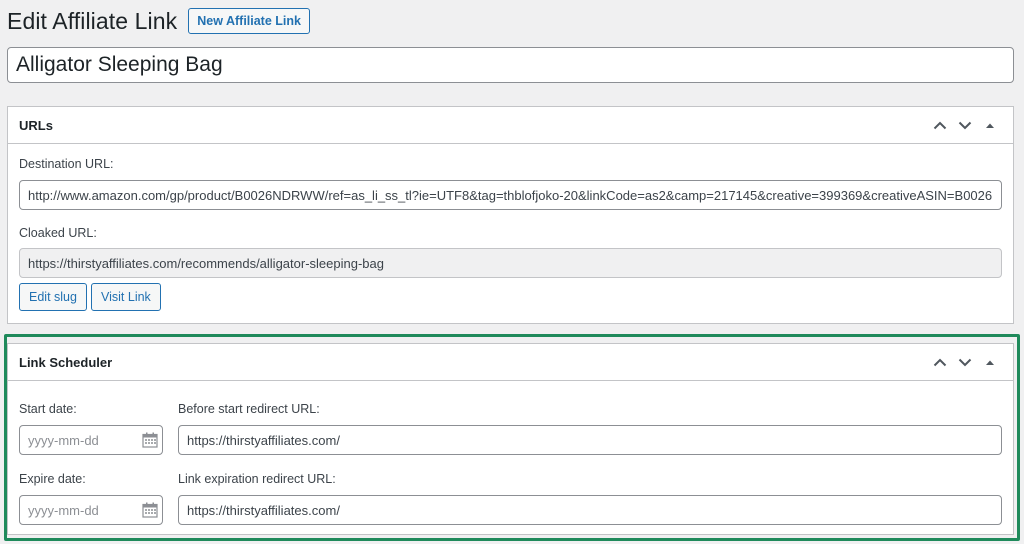 The height and width of the screenshot is (544, 1024). Describe the element at coordinates (92, 20) in the screenshot. I see `page-title: Edit Affiliate Link` at that location.